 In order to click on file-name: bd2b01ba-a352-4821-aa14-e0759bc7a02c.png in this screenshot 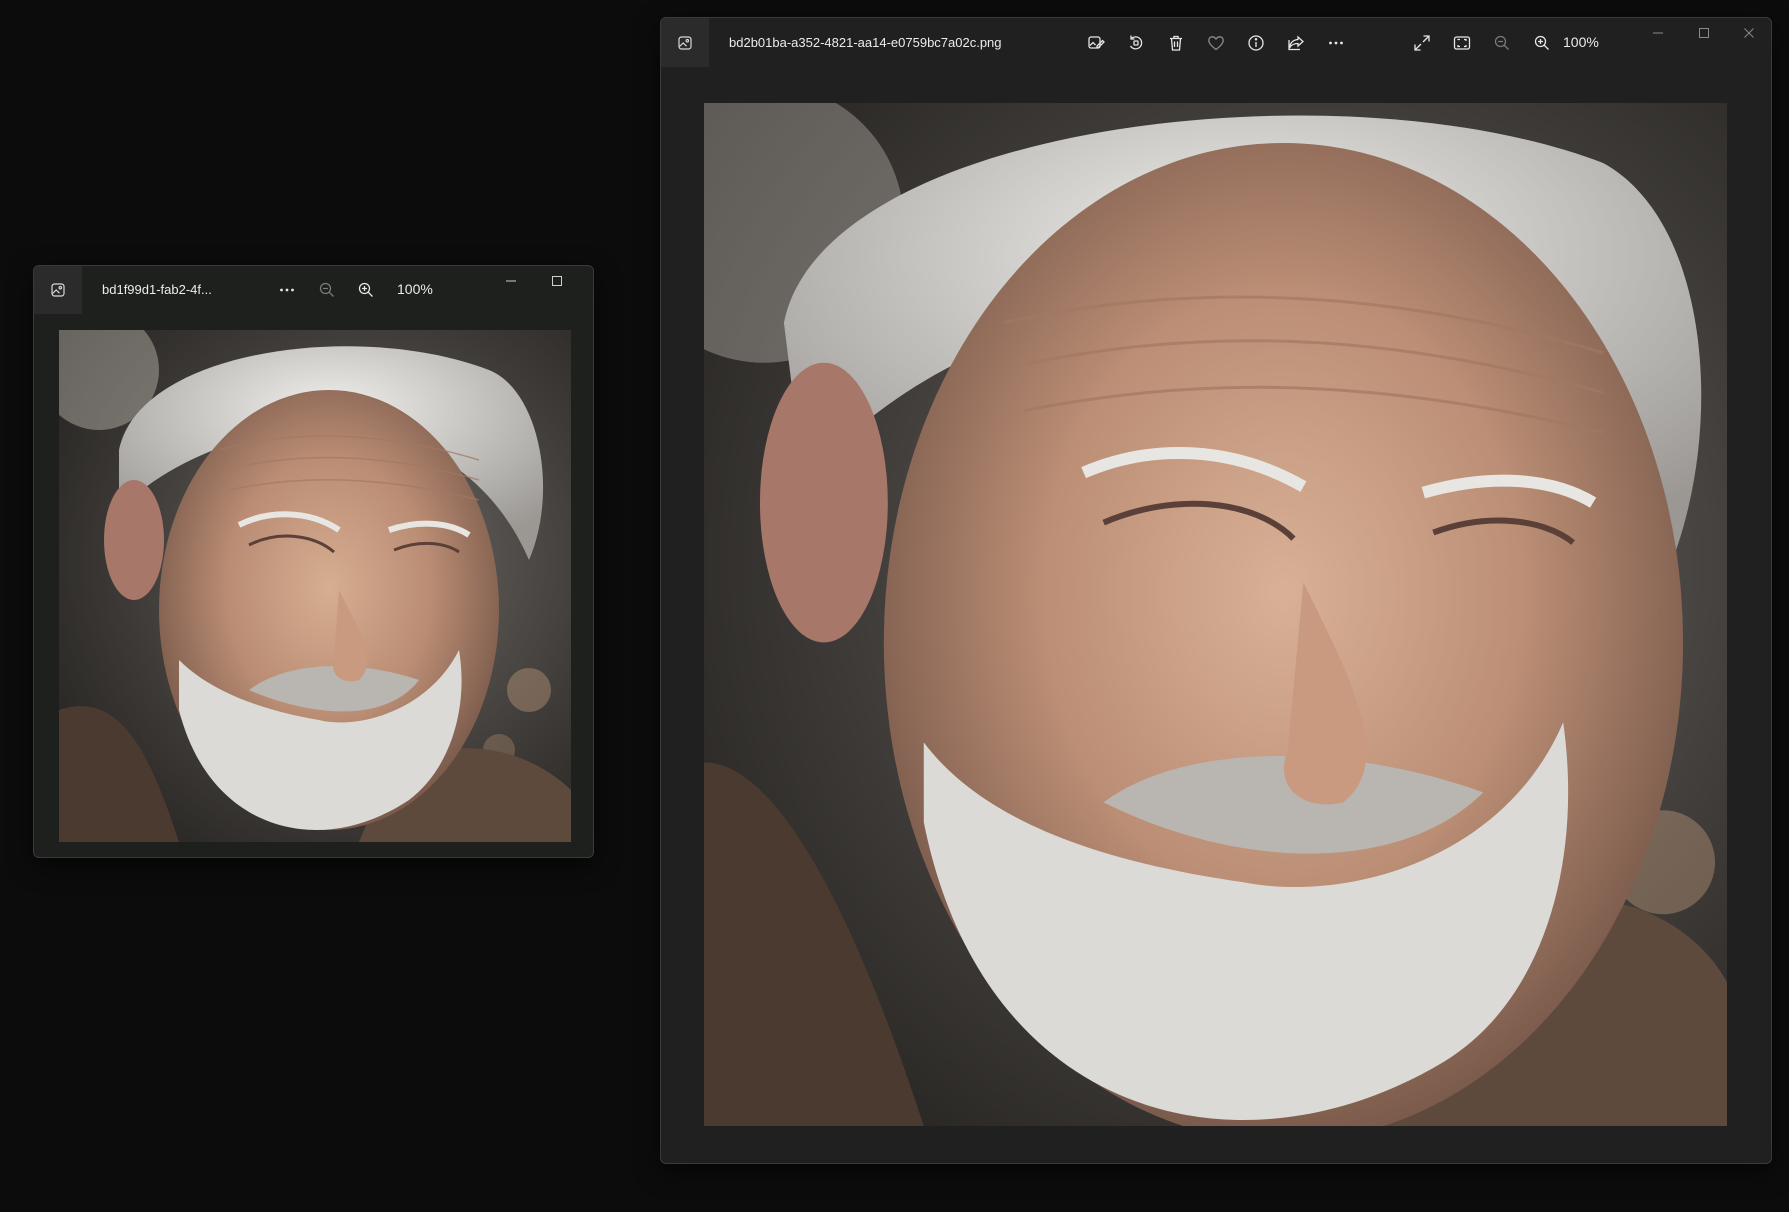, I will do `click(865, 42)`.